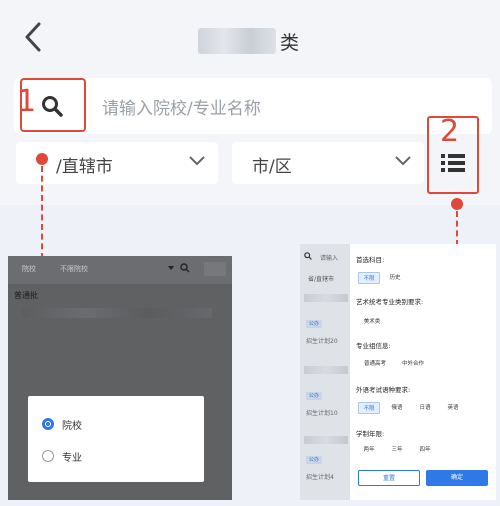 The width and height of the screenshot is (500, 506). I want to click on filter-chip: 三年, so click(397, 450).